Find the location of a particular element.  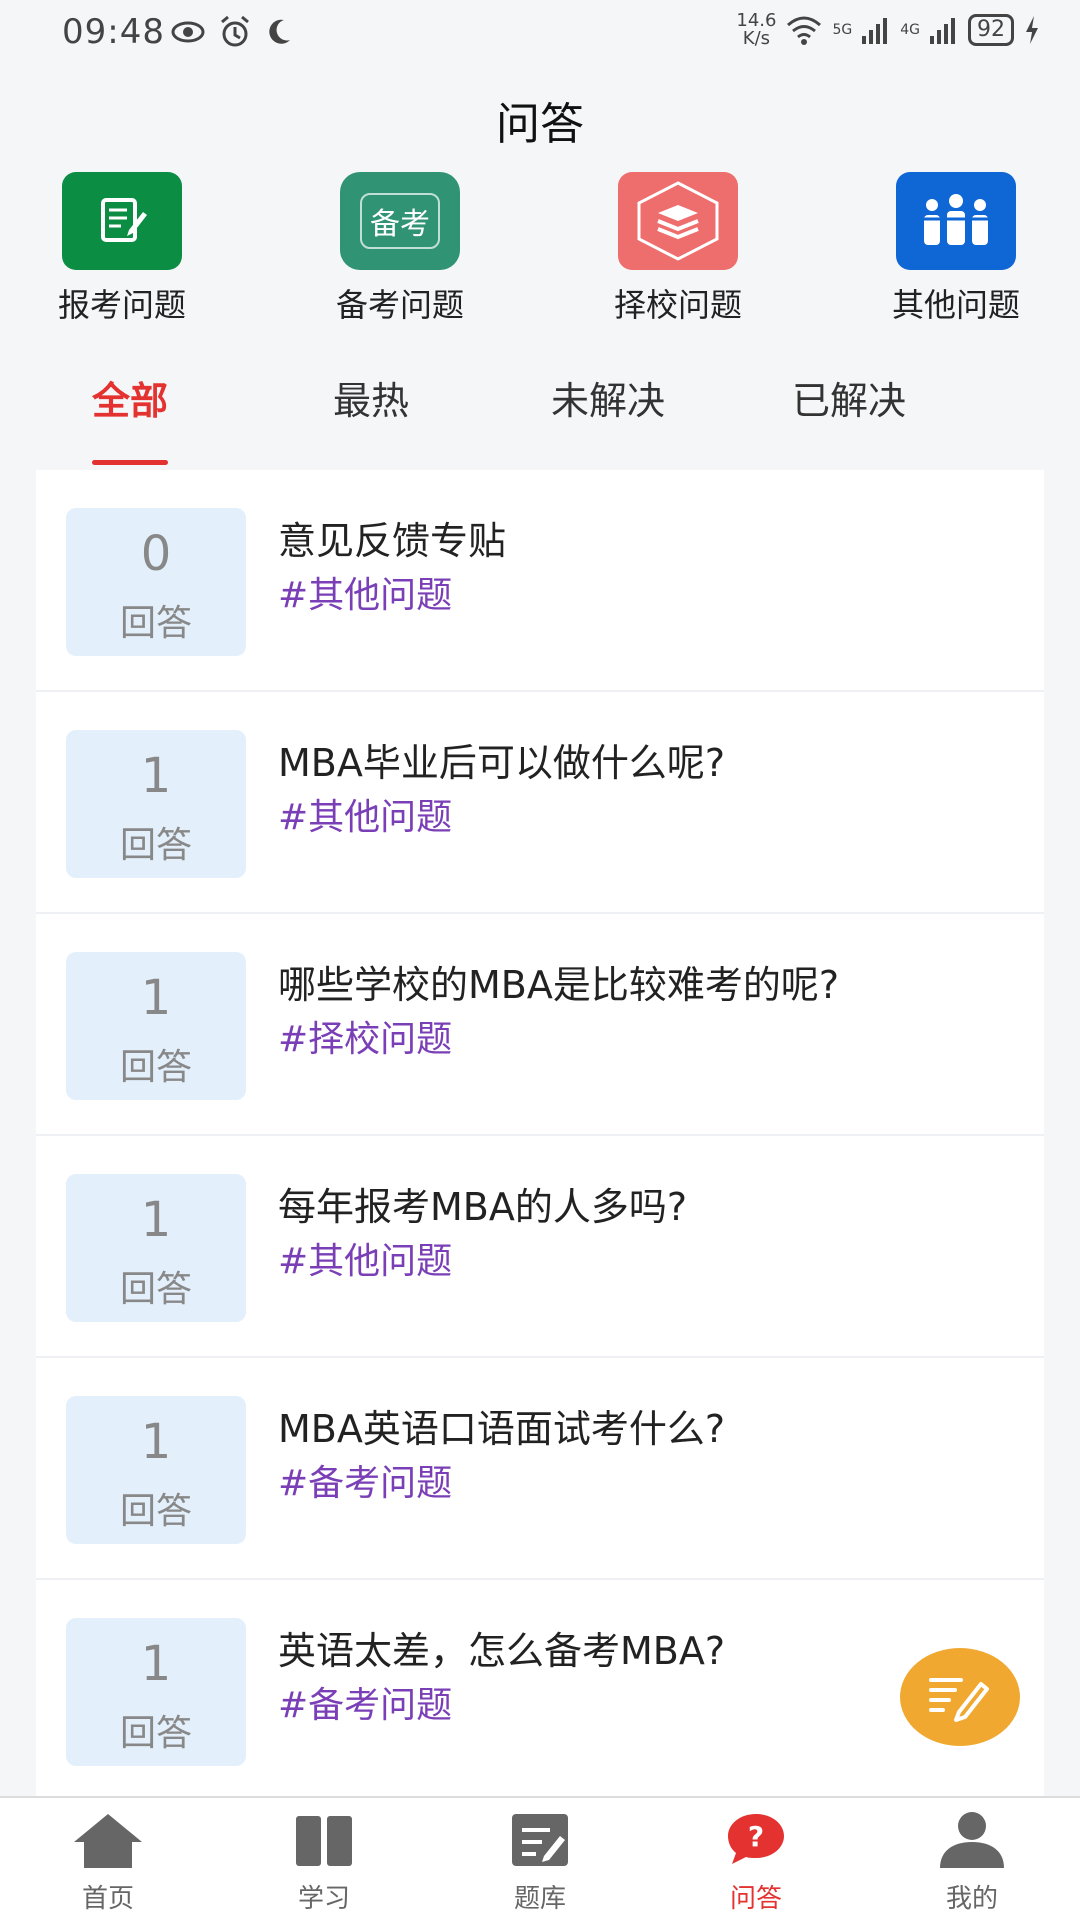

home-icon is located at coordinates (108, 1841).